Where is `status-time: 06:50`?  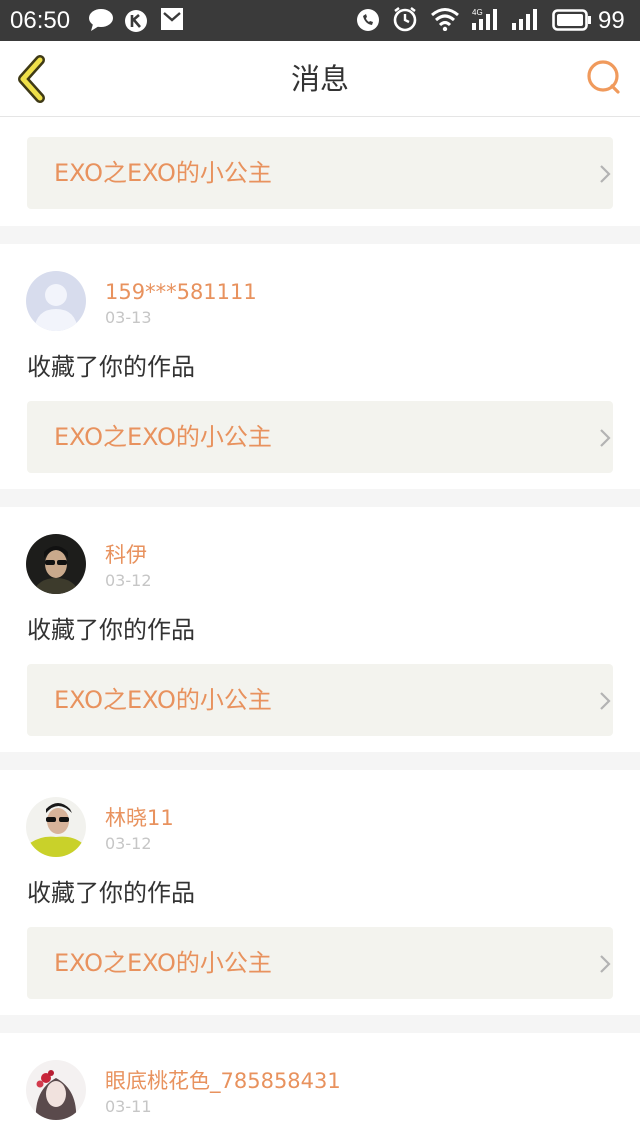
status-time: 06:50 is located at coordinates (40, 20).